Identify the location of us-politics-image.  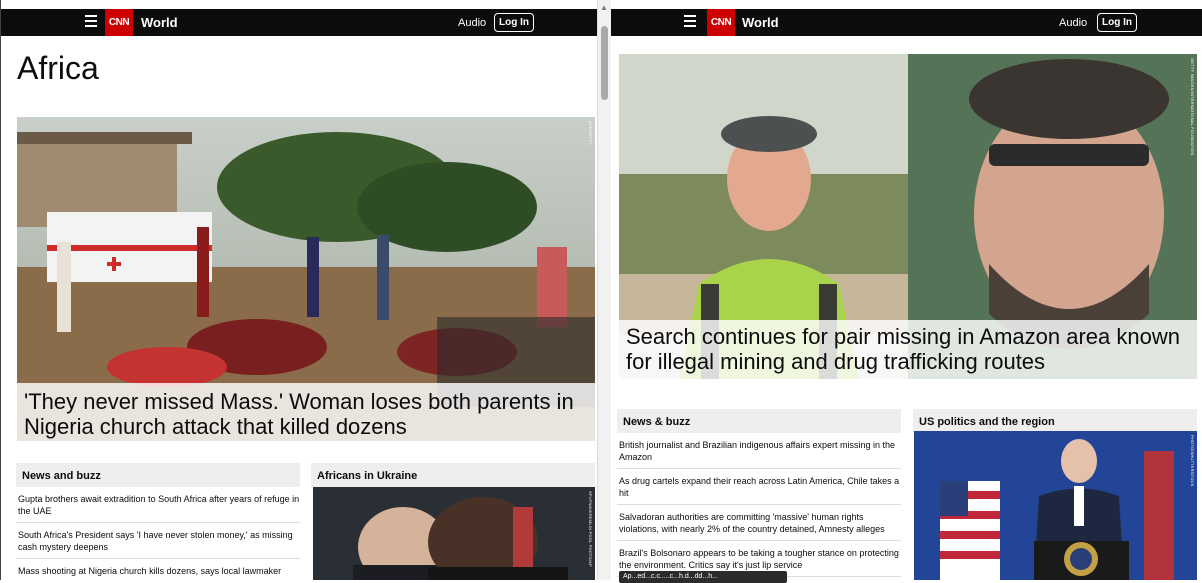
(1055, 505).